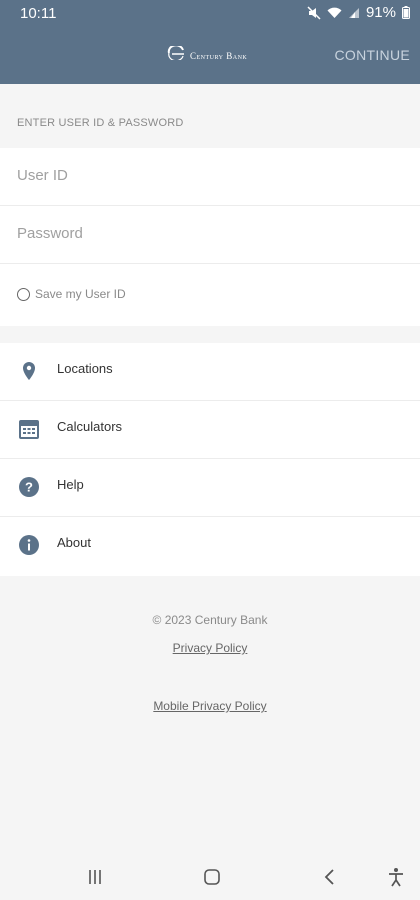  Describe the element at coordinates (176, 54) in the screenshot. I see `logo-swoosh-icon` at that location.